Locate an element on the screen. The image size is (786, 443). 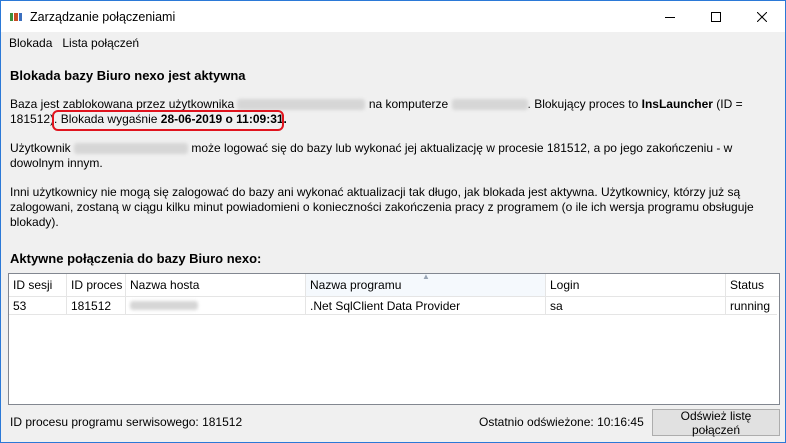
connections-heading: Aktywne połączenia do bazy Biuro nexo: is located at coordinates (136, 258).